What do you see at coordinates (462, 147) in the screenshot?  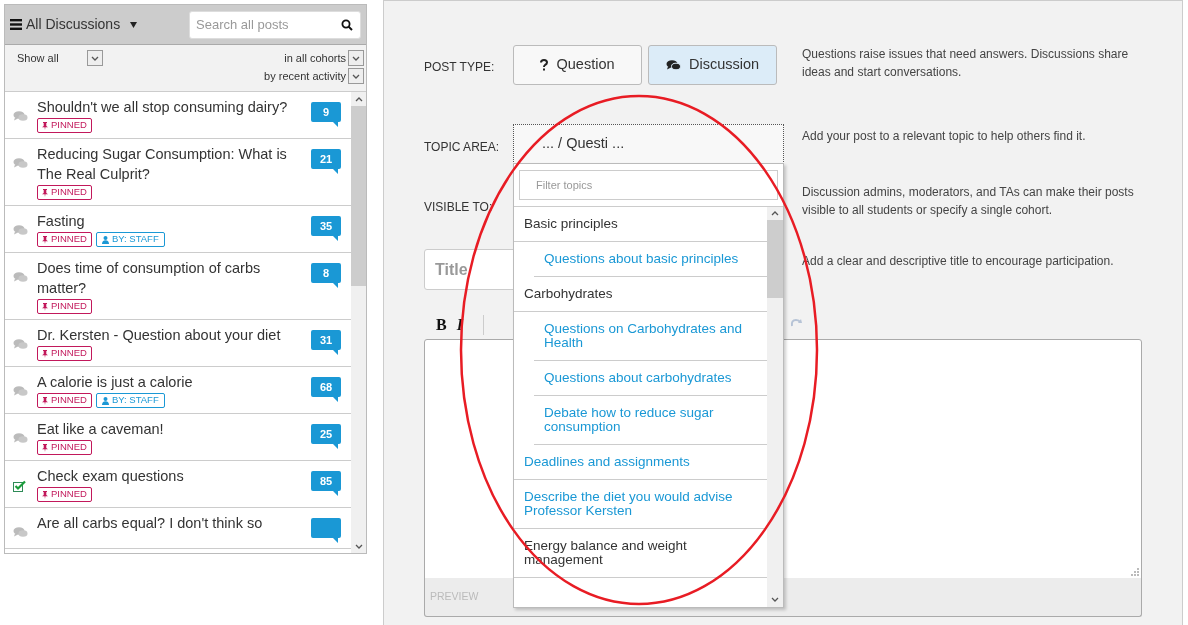 I see `field-label: TOPIC AREA:` at bounding box center [462, 147].